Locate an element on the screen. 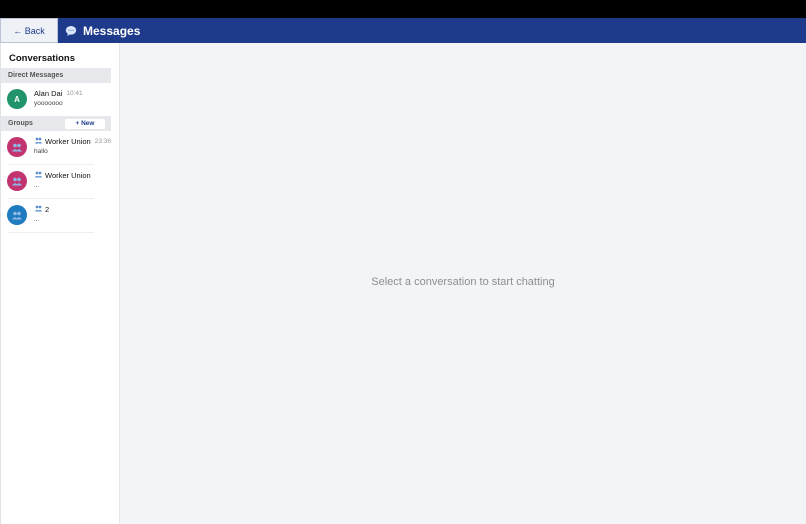  chat-bubble-icon is located at coordinates (71, 31).